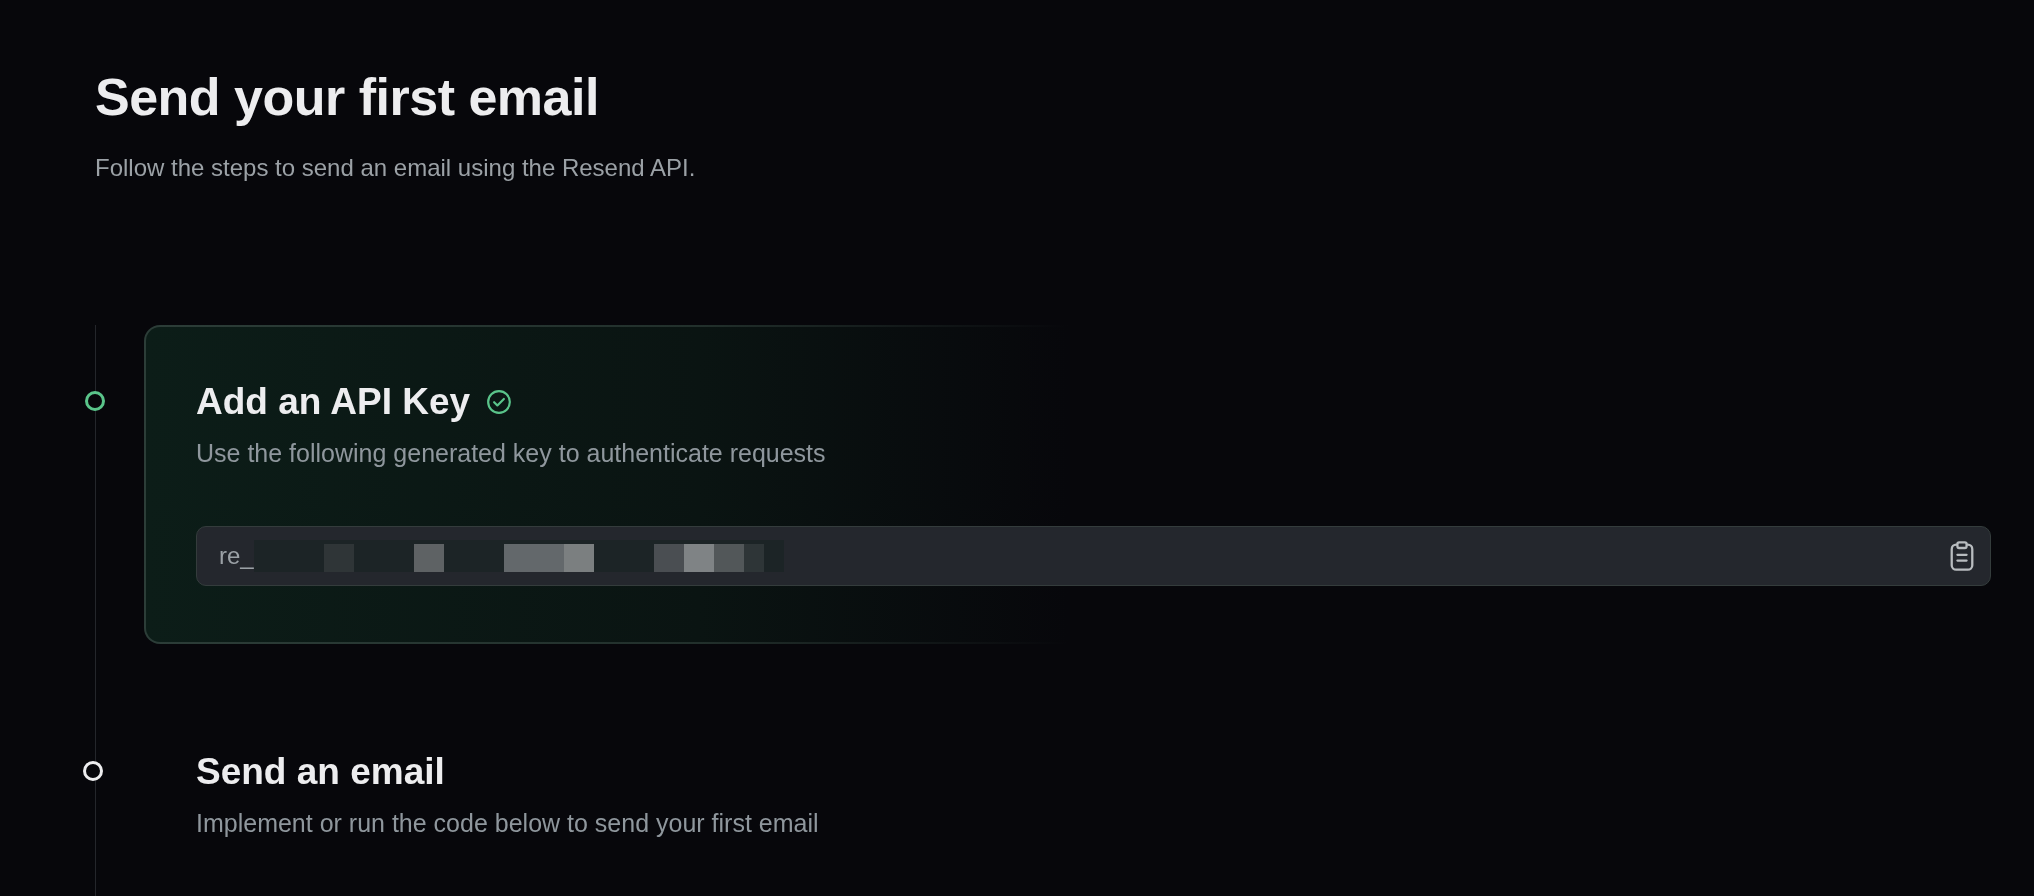 The height and width of the screenshot is (896, 2034). Describe the element at coordinates (508, 823) in the screenshot. I see `step-description: Implement or run the code below to send your first email` at that location.